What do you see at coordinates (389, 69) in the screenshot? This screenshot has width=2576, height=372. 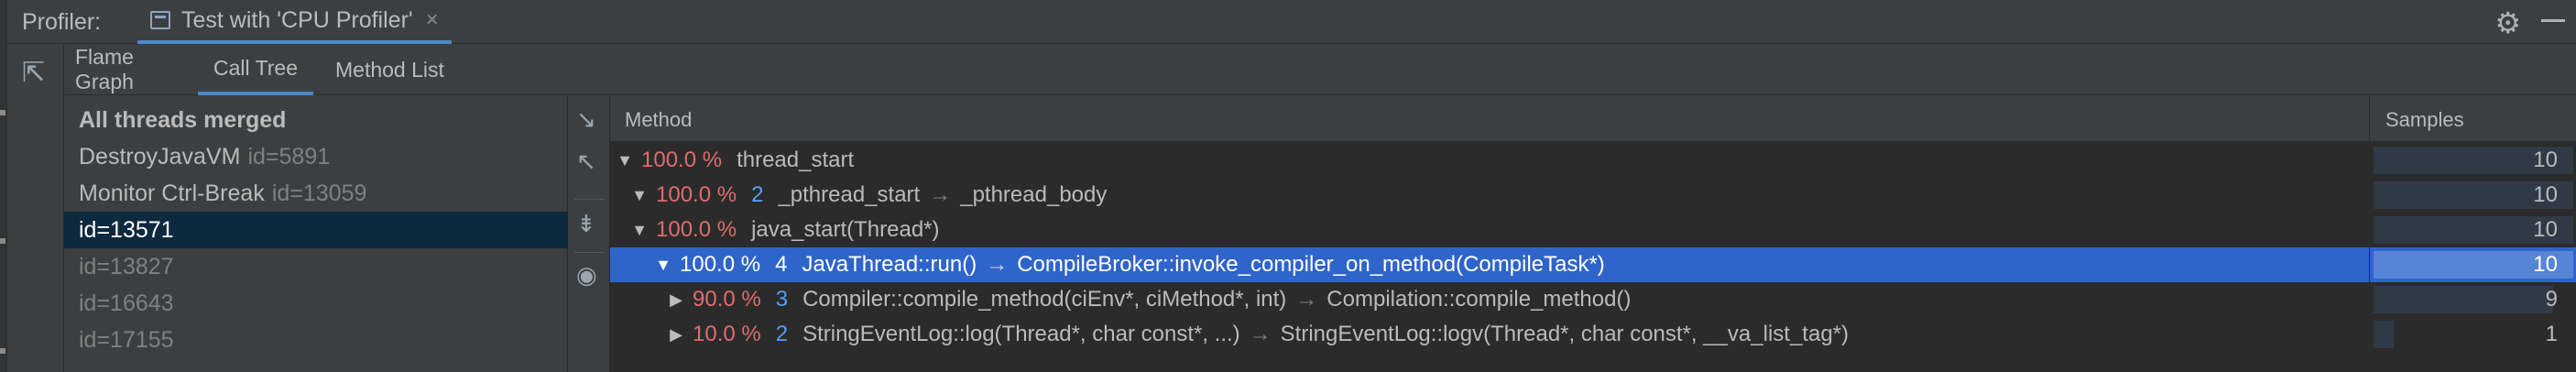 I see `tab-label: Method List` at bounding box center [389, 69].